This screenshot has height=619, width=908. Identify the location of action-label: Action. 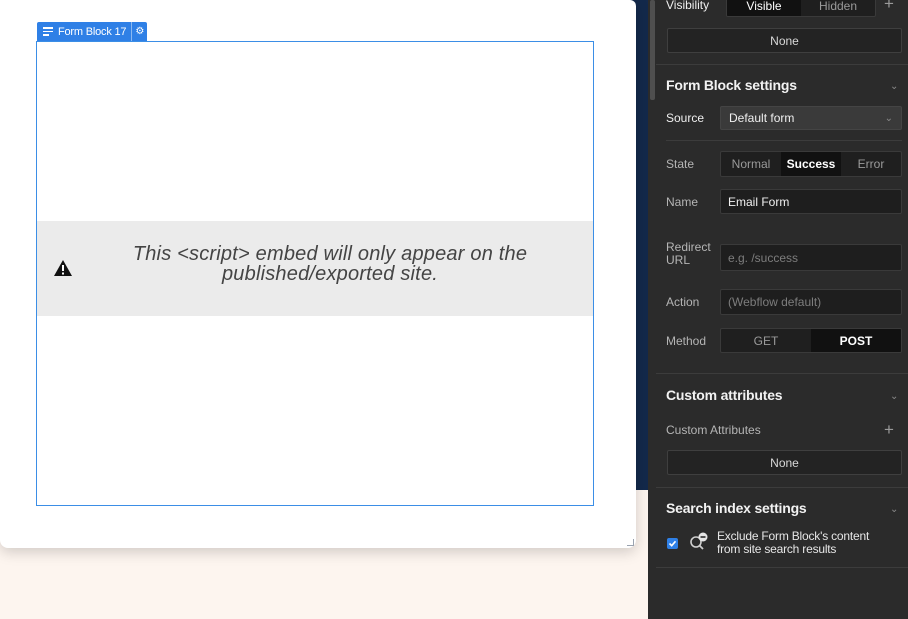
(683, 302).